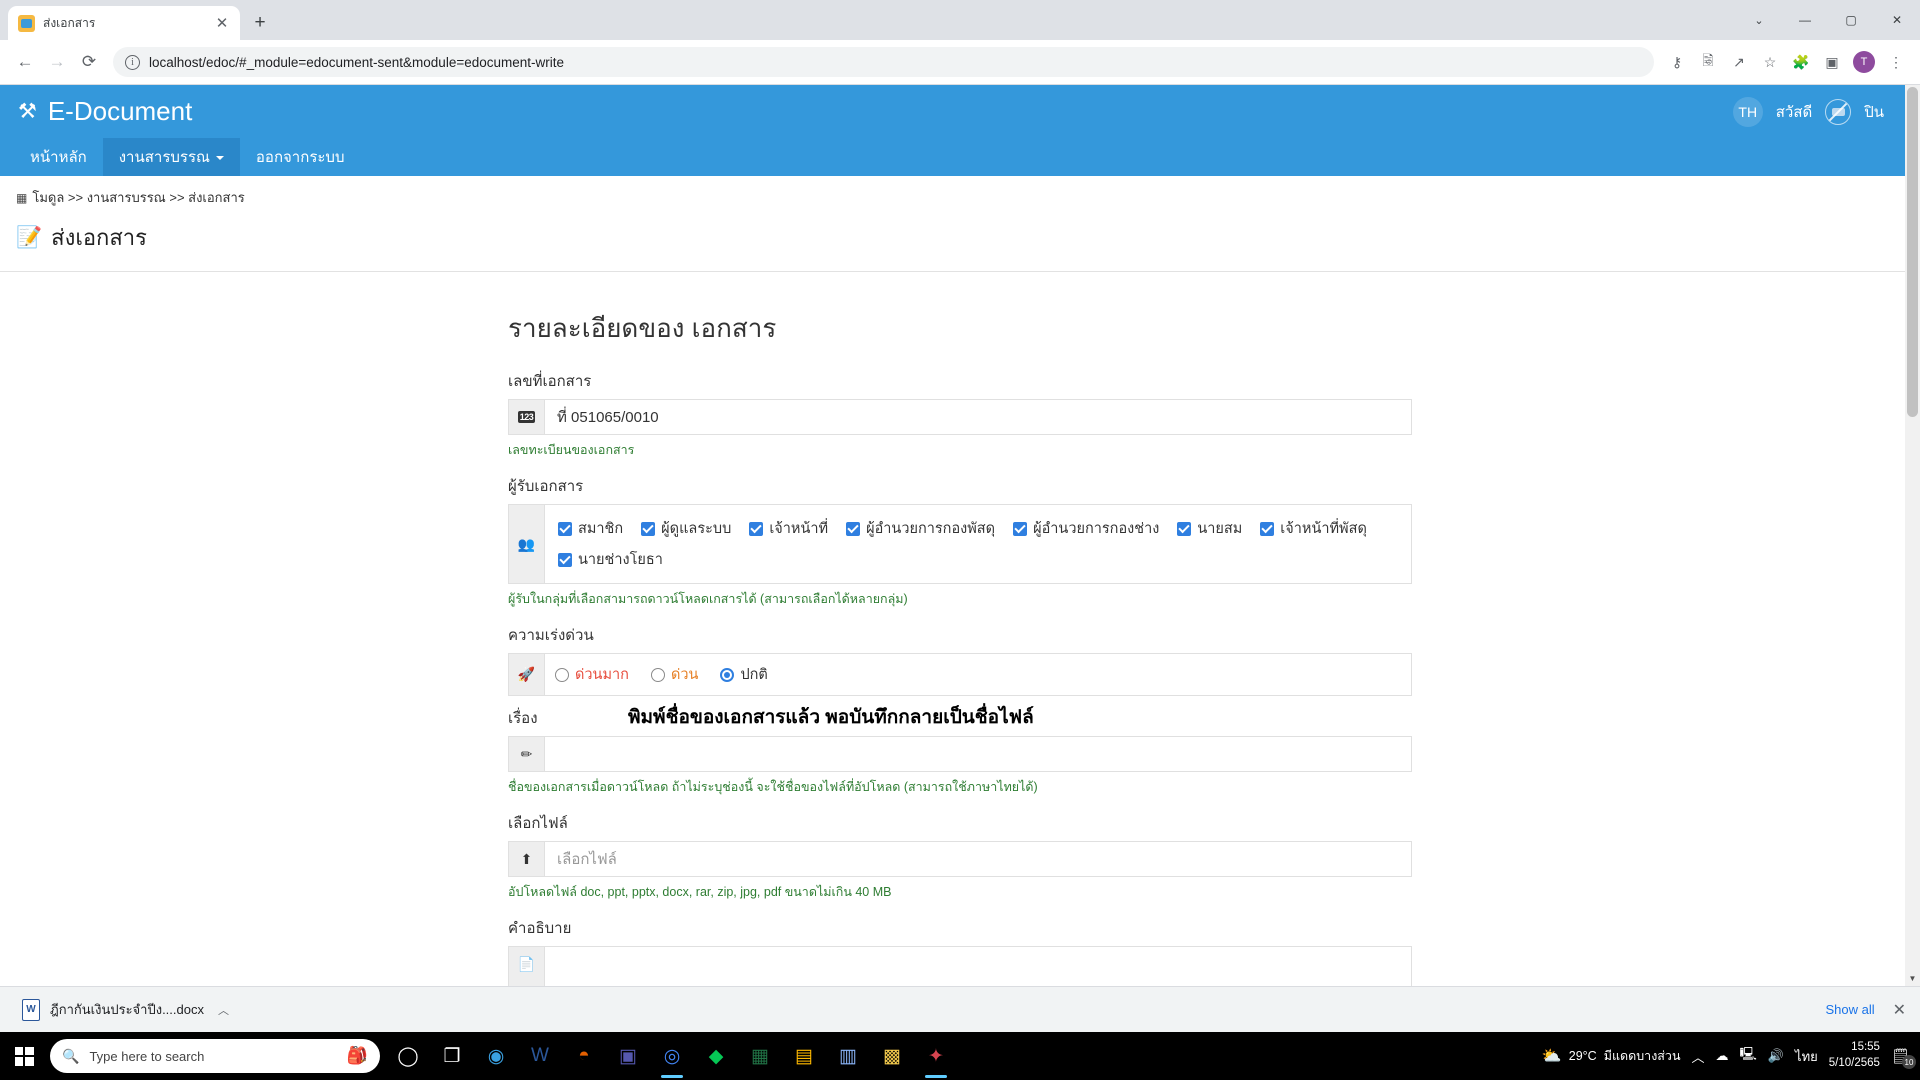 This screenshot has height=1080, width=1920. What do you see at coordinates (1854, 1055) in the screenshot?
I see `clock: 15:55 5/10/2565` at bounding box center [1854, 1055].